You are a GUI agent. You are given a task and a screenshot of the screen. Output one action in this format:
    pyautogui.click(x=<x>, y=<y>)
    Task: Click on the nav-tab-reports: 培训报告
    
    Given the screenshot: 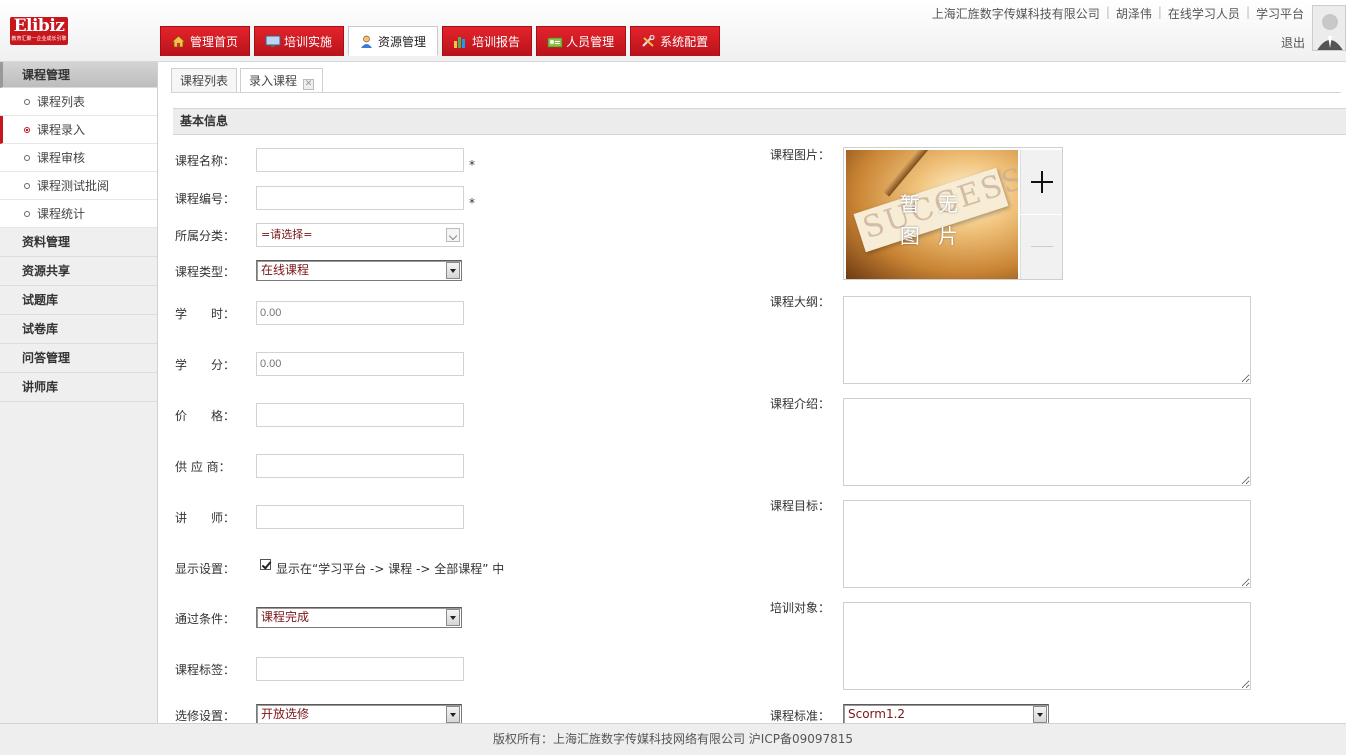 What is the action you would take?
    pyautogui.click(x=487, y=41)
    